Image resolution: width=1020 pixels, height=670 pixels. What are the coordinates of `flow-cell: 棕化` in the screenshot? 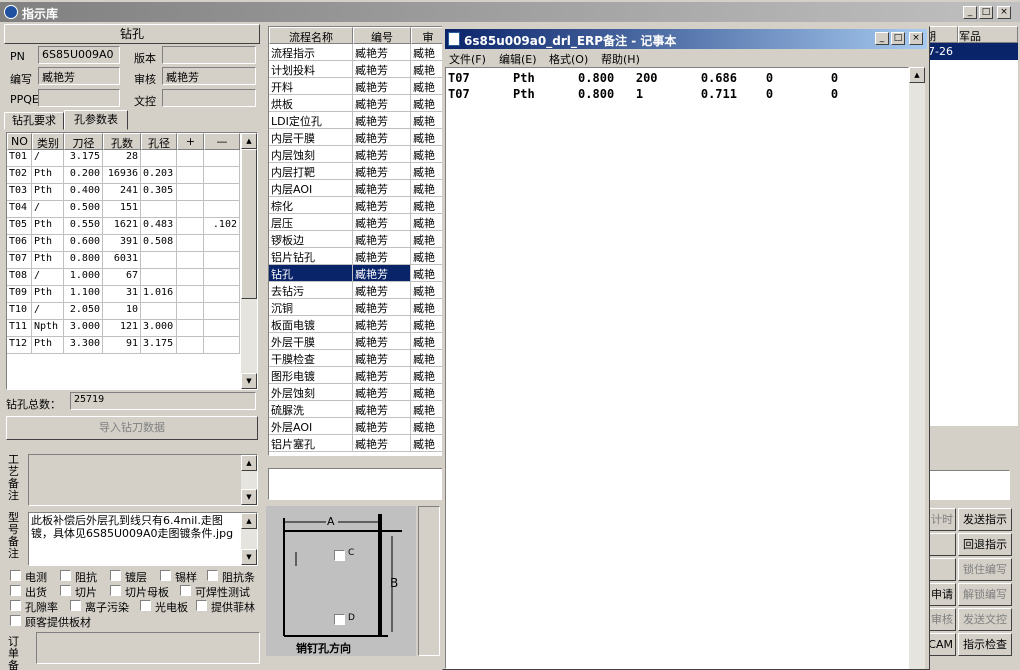 It's located at (311, 205).